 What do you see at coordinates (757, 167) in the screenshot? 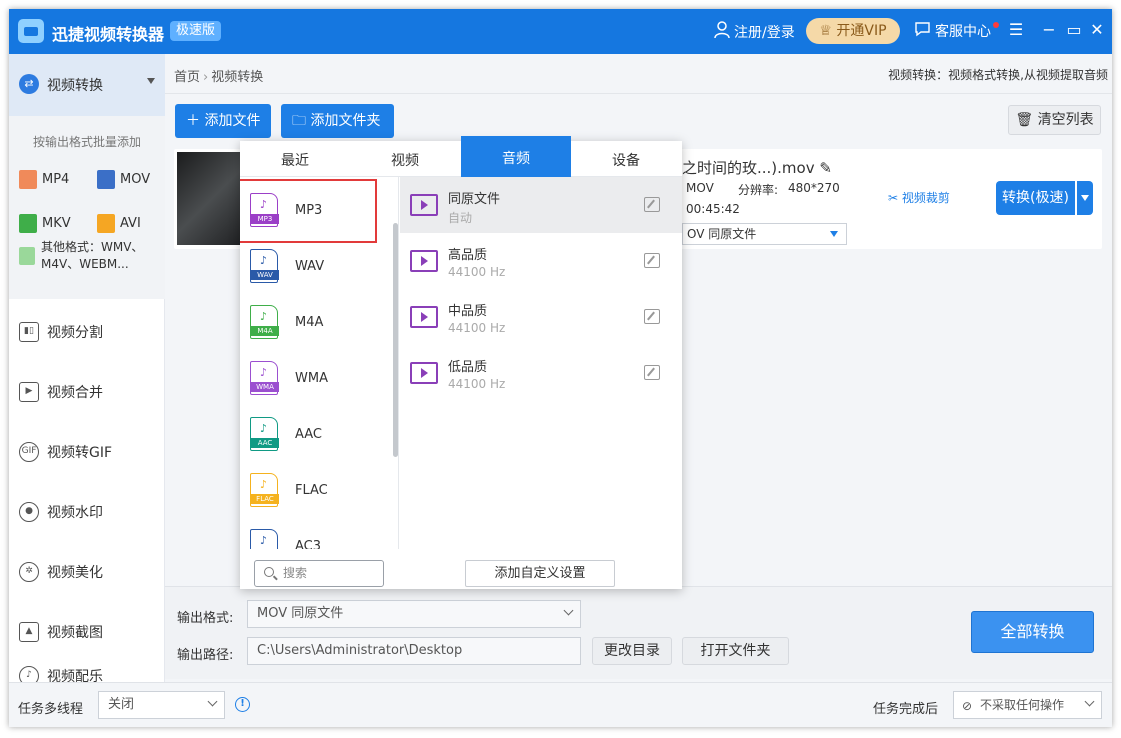
I see `file-name: 之时间的玫...).mov ✎` at bounding box center [757, 167].